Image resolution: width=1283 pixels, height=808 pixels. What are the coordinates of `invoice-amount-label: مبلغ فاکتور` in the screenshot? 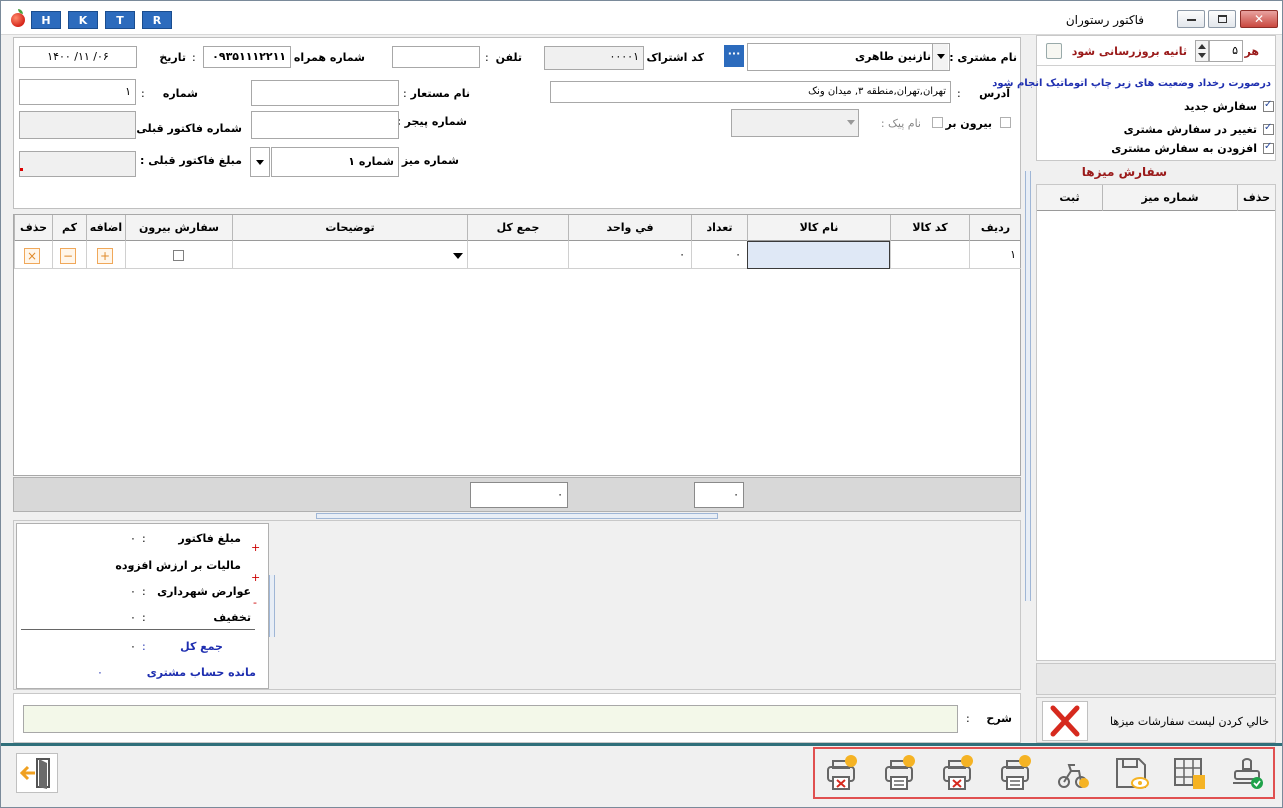 It's located at (209, 538).